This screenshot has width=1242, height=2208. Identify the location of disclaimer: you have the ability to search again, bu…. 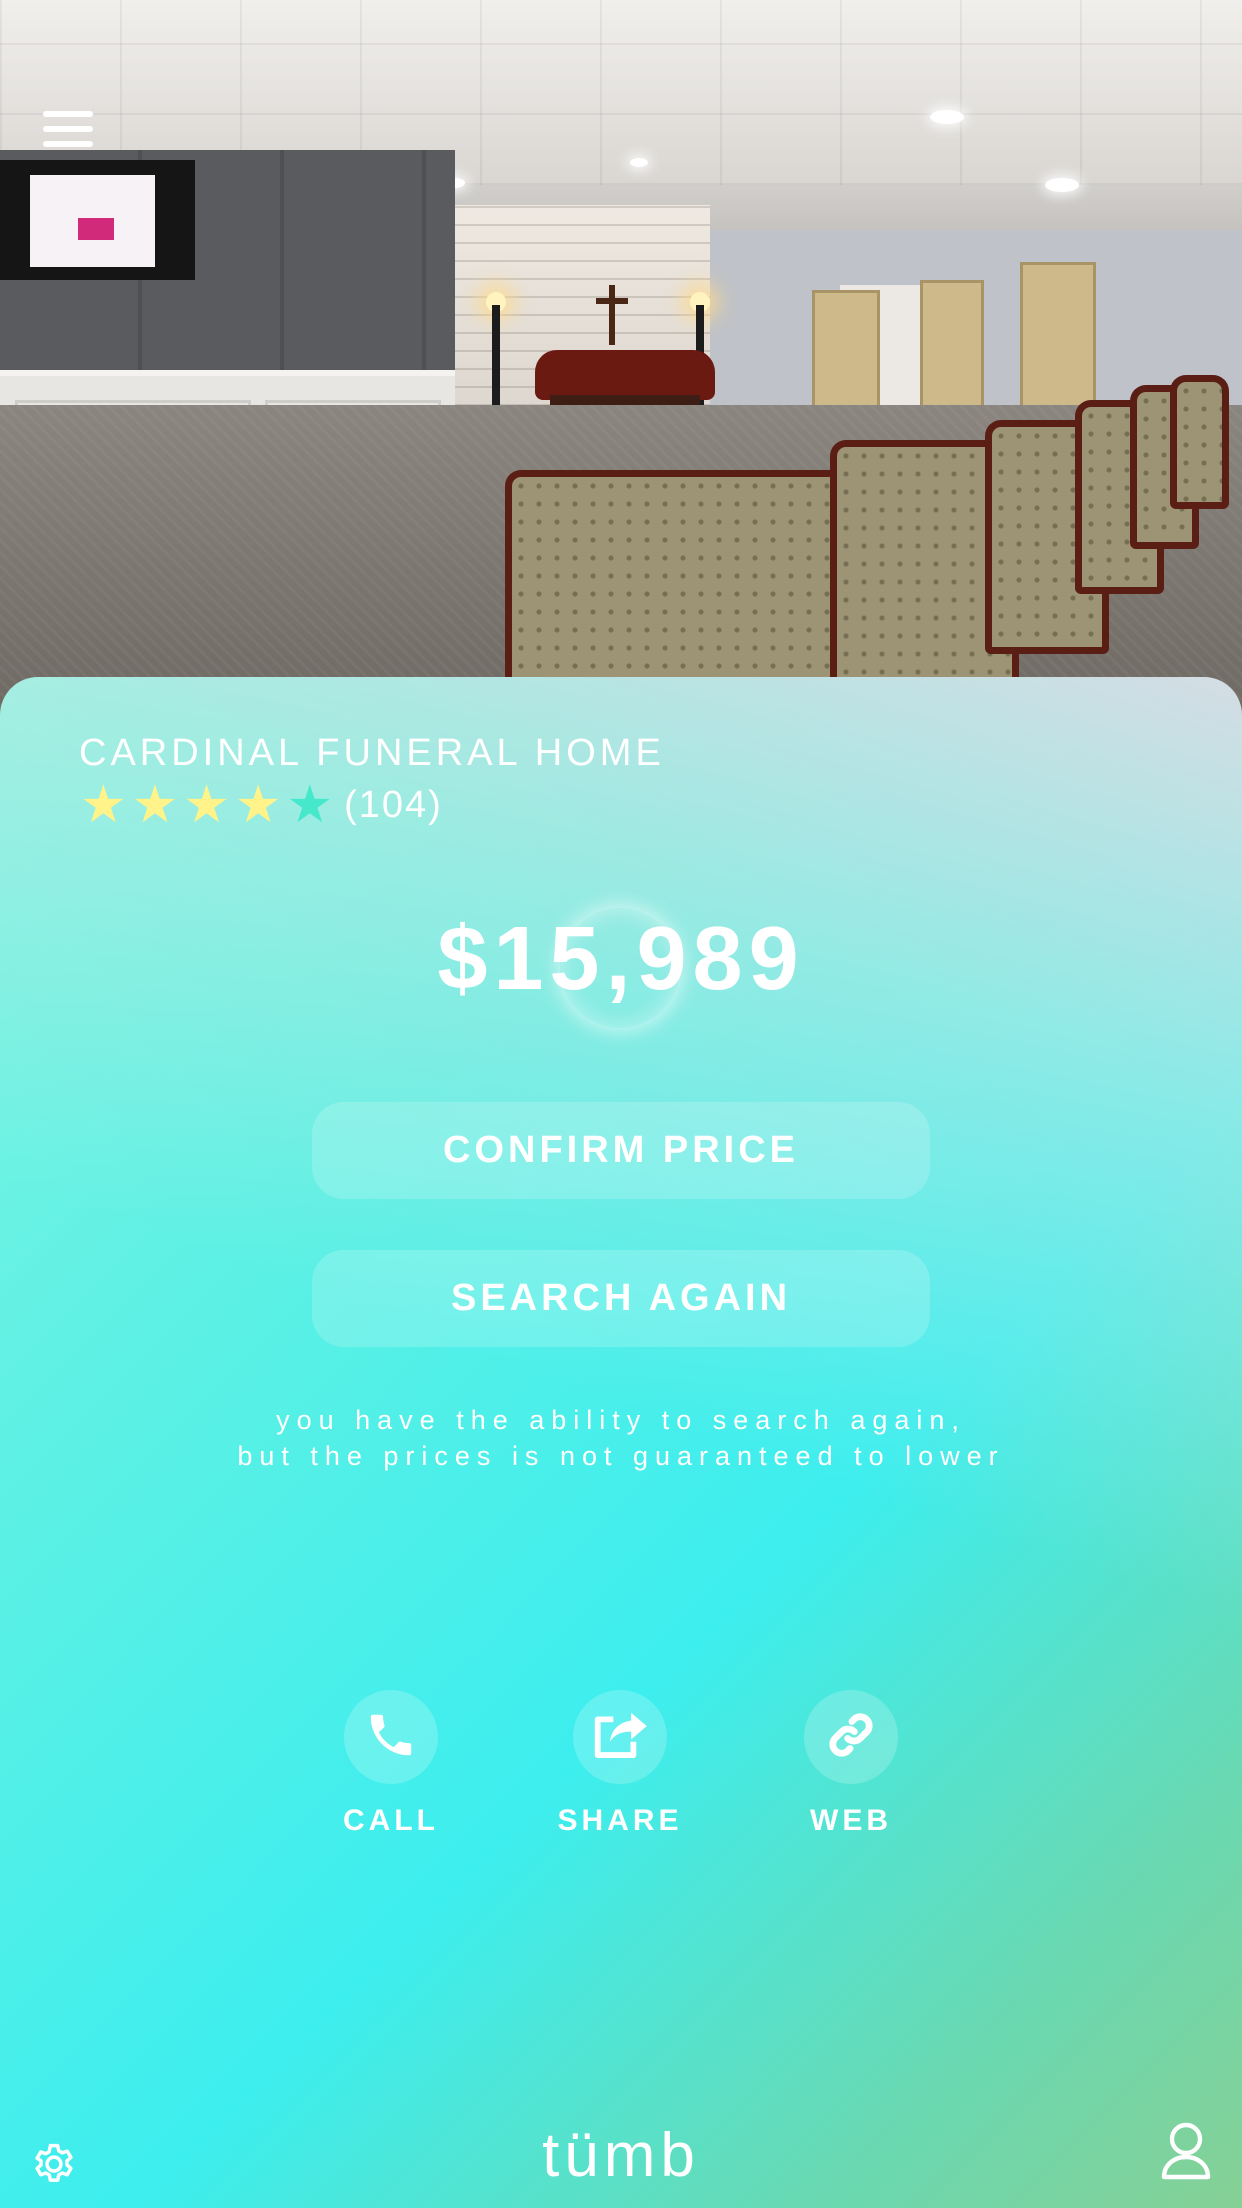
(621, 1438).